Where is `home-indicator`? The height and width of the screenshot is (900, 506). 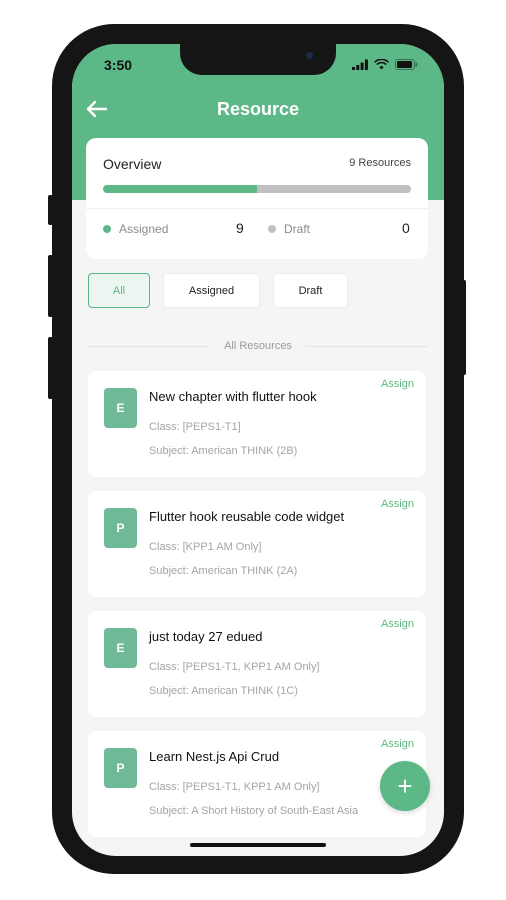 home-indicator is located at coordinates (258, 845).